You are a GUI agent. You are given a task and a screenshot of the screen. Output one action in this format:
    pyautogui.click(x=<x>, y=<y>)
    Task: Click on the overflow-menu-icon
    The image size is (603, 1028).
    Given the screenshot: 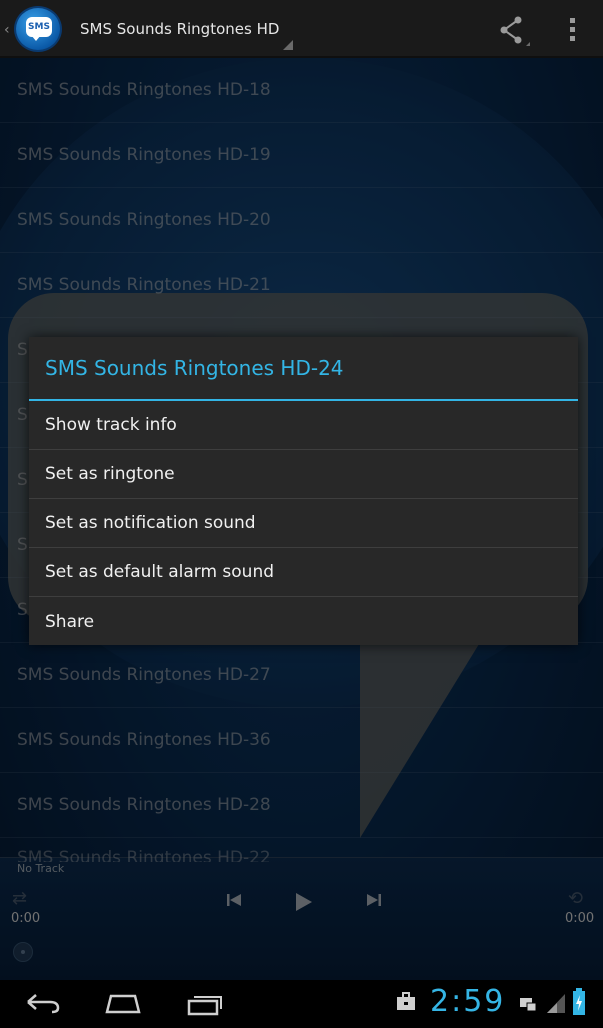 What is the action you would take?
    pyautogui.click(x=573, y=30)
    